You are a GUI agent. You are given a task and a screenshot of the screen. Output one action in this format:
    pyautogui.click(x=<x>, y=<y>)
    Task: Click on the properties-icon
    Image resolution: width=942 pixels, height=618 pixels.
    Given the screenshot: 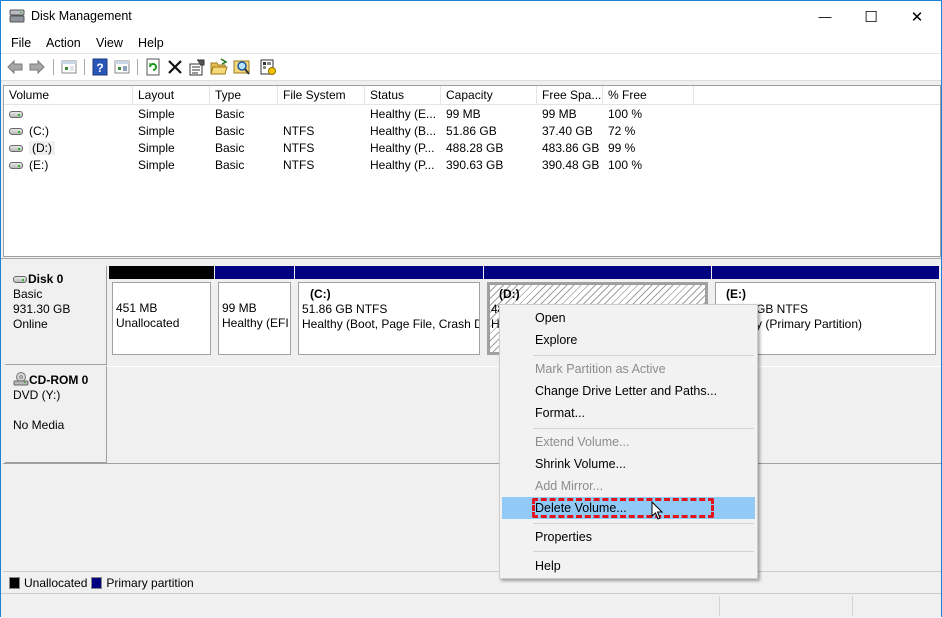 What is the action you would take?
    pyautogui.click(x=197, y=67)
    